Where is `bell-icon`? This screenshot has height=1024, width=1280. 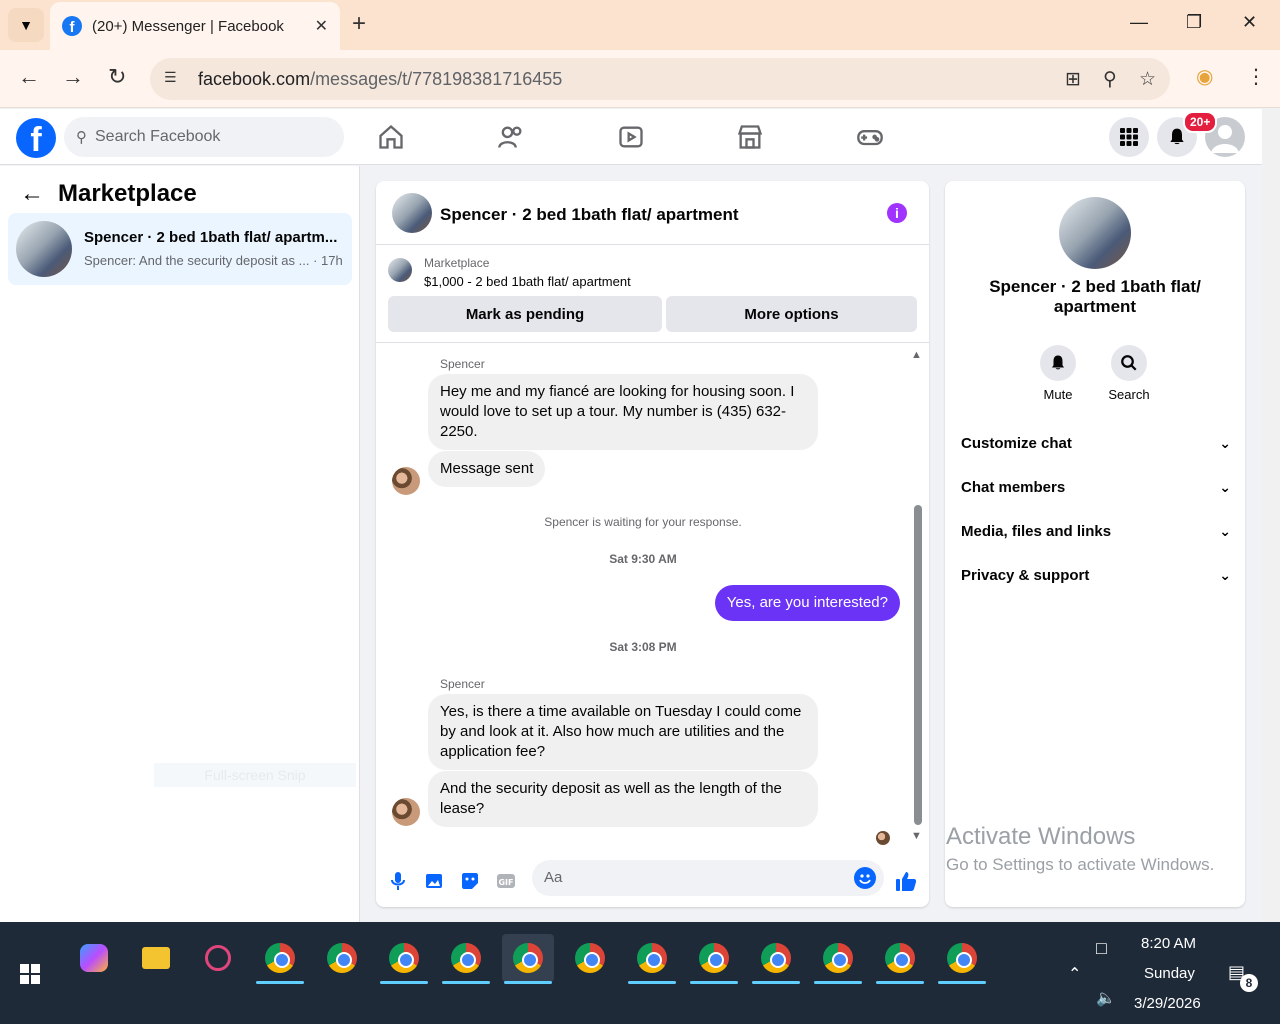
bell-icon is located at coordinates (1058, 362).